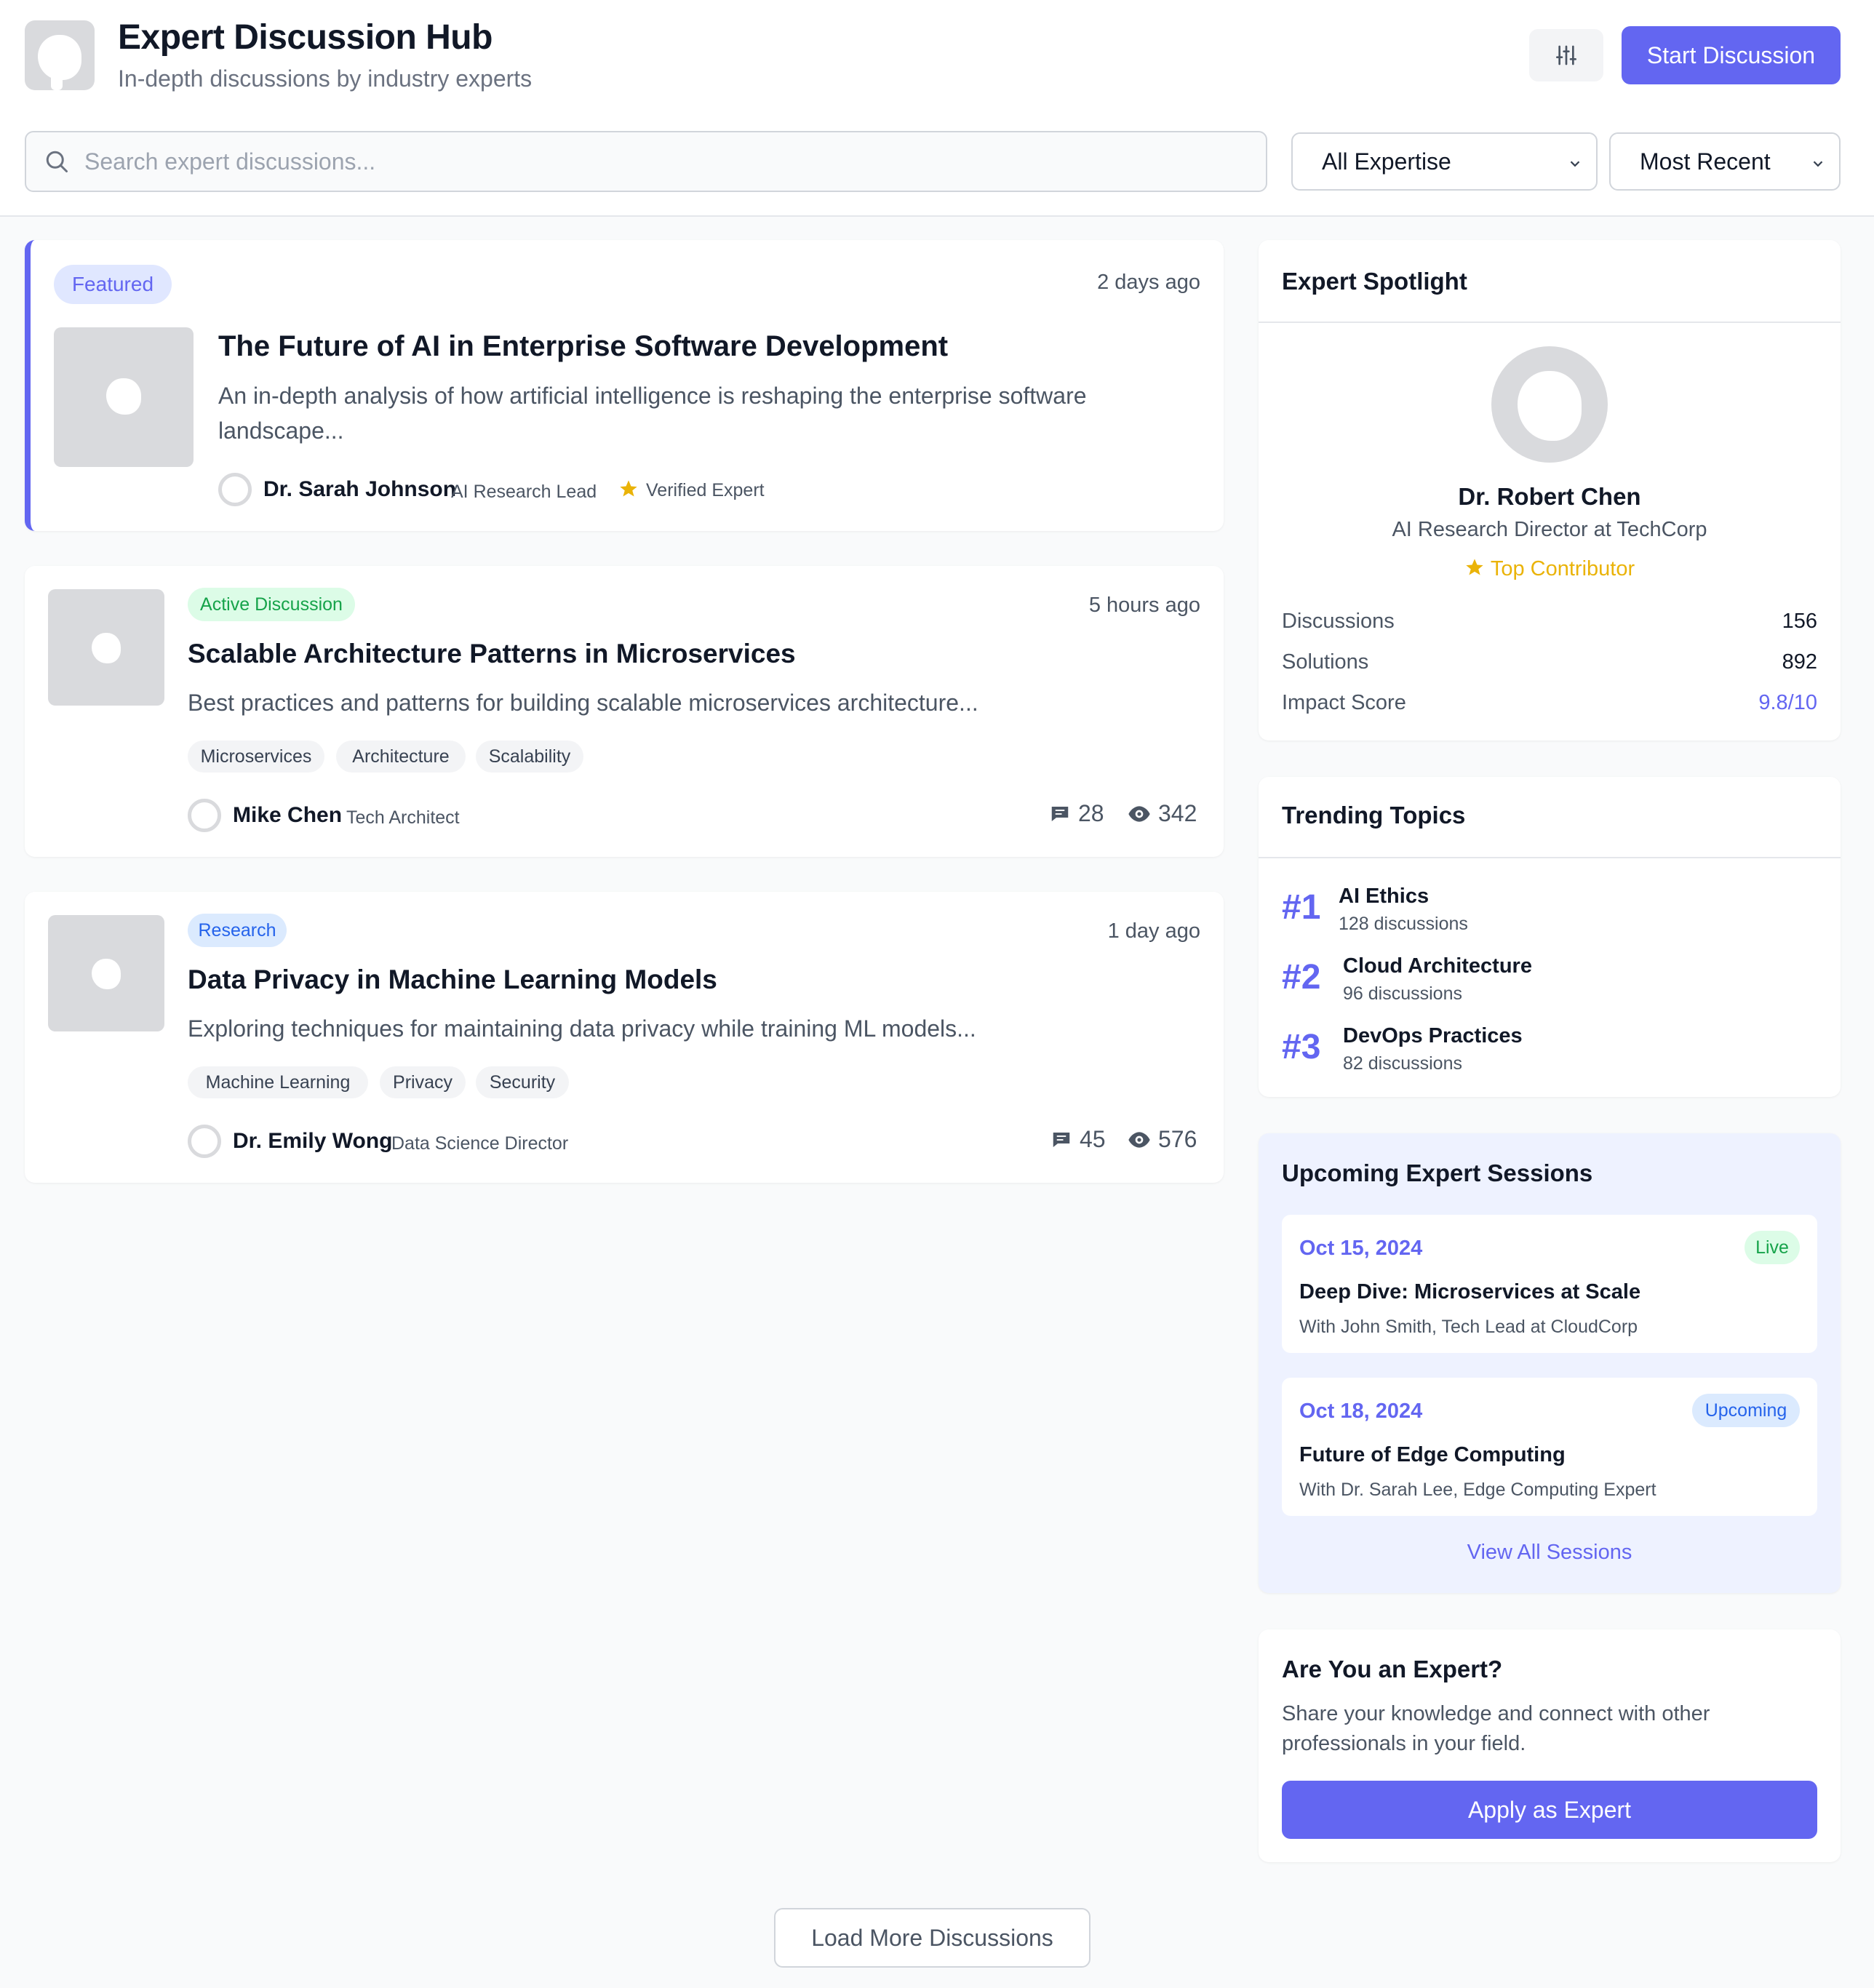 This screenshot has height=1988, width=1874. What do you see at coordinates (1301, 977) in the screenshot?
I see `topic-rank: #2` at bounding box center [1301, 977].